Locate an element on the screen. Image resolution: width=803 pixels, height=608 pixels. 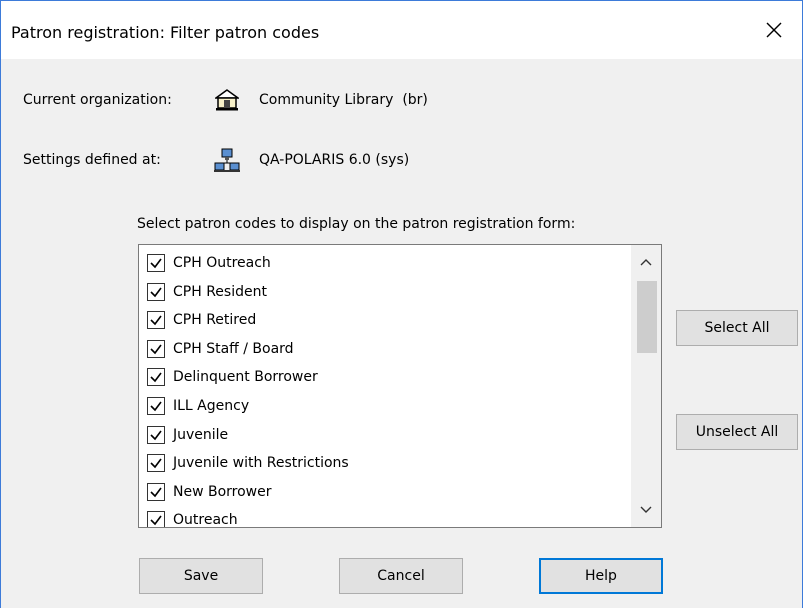
current-organization-label: Current organization: is located at coordinates (97, 100).